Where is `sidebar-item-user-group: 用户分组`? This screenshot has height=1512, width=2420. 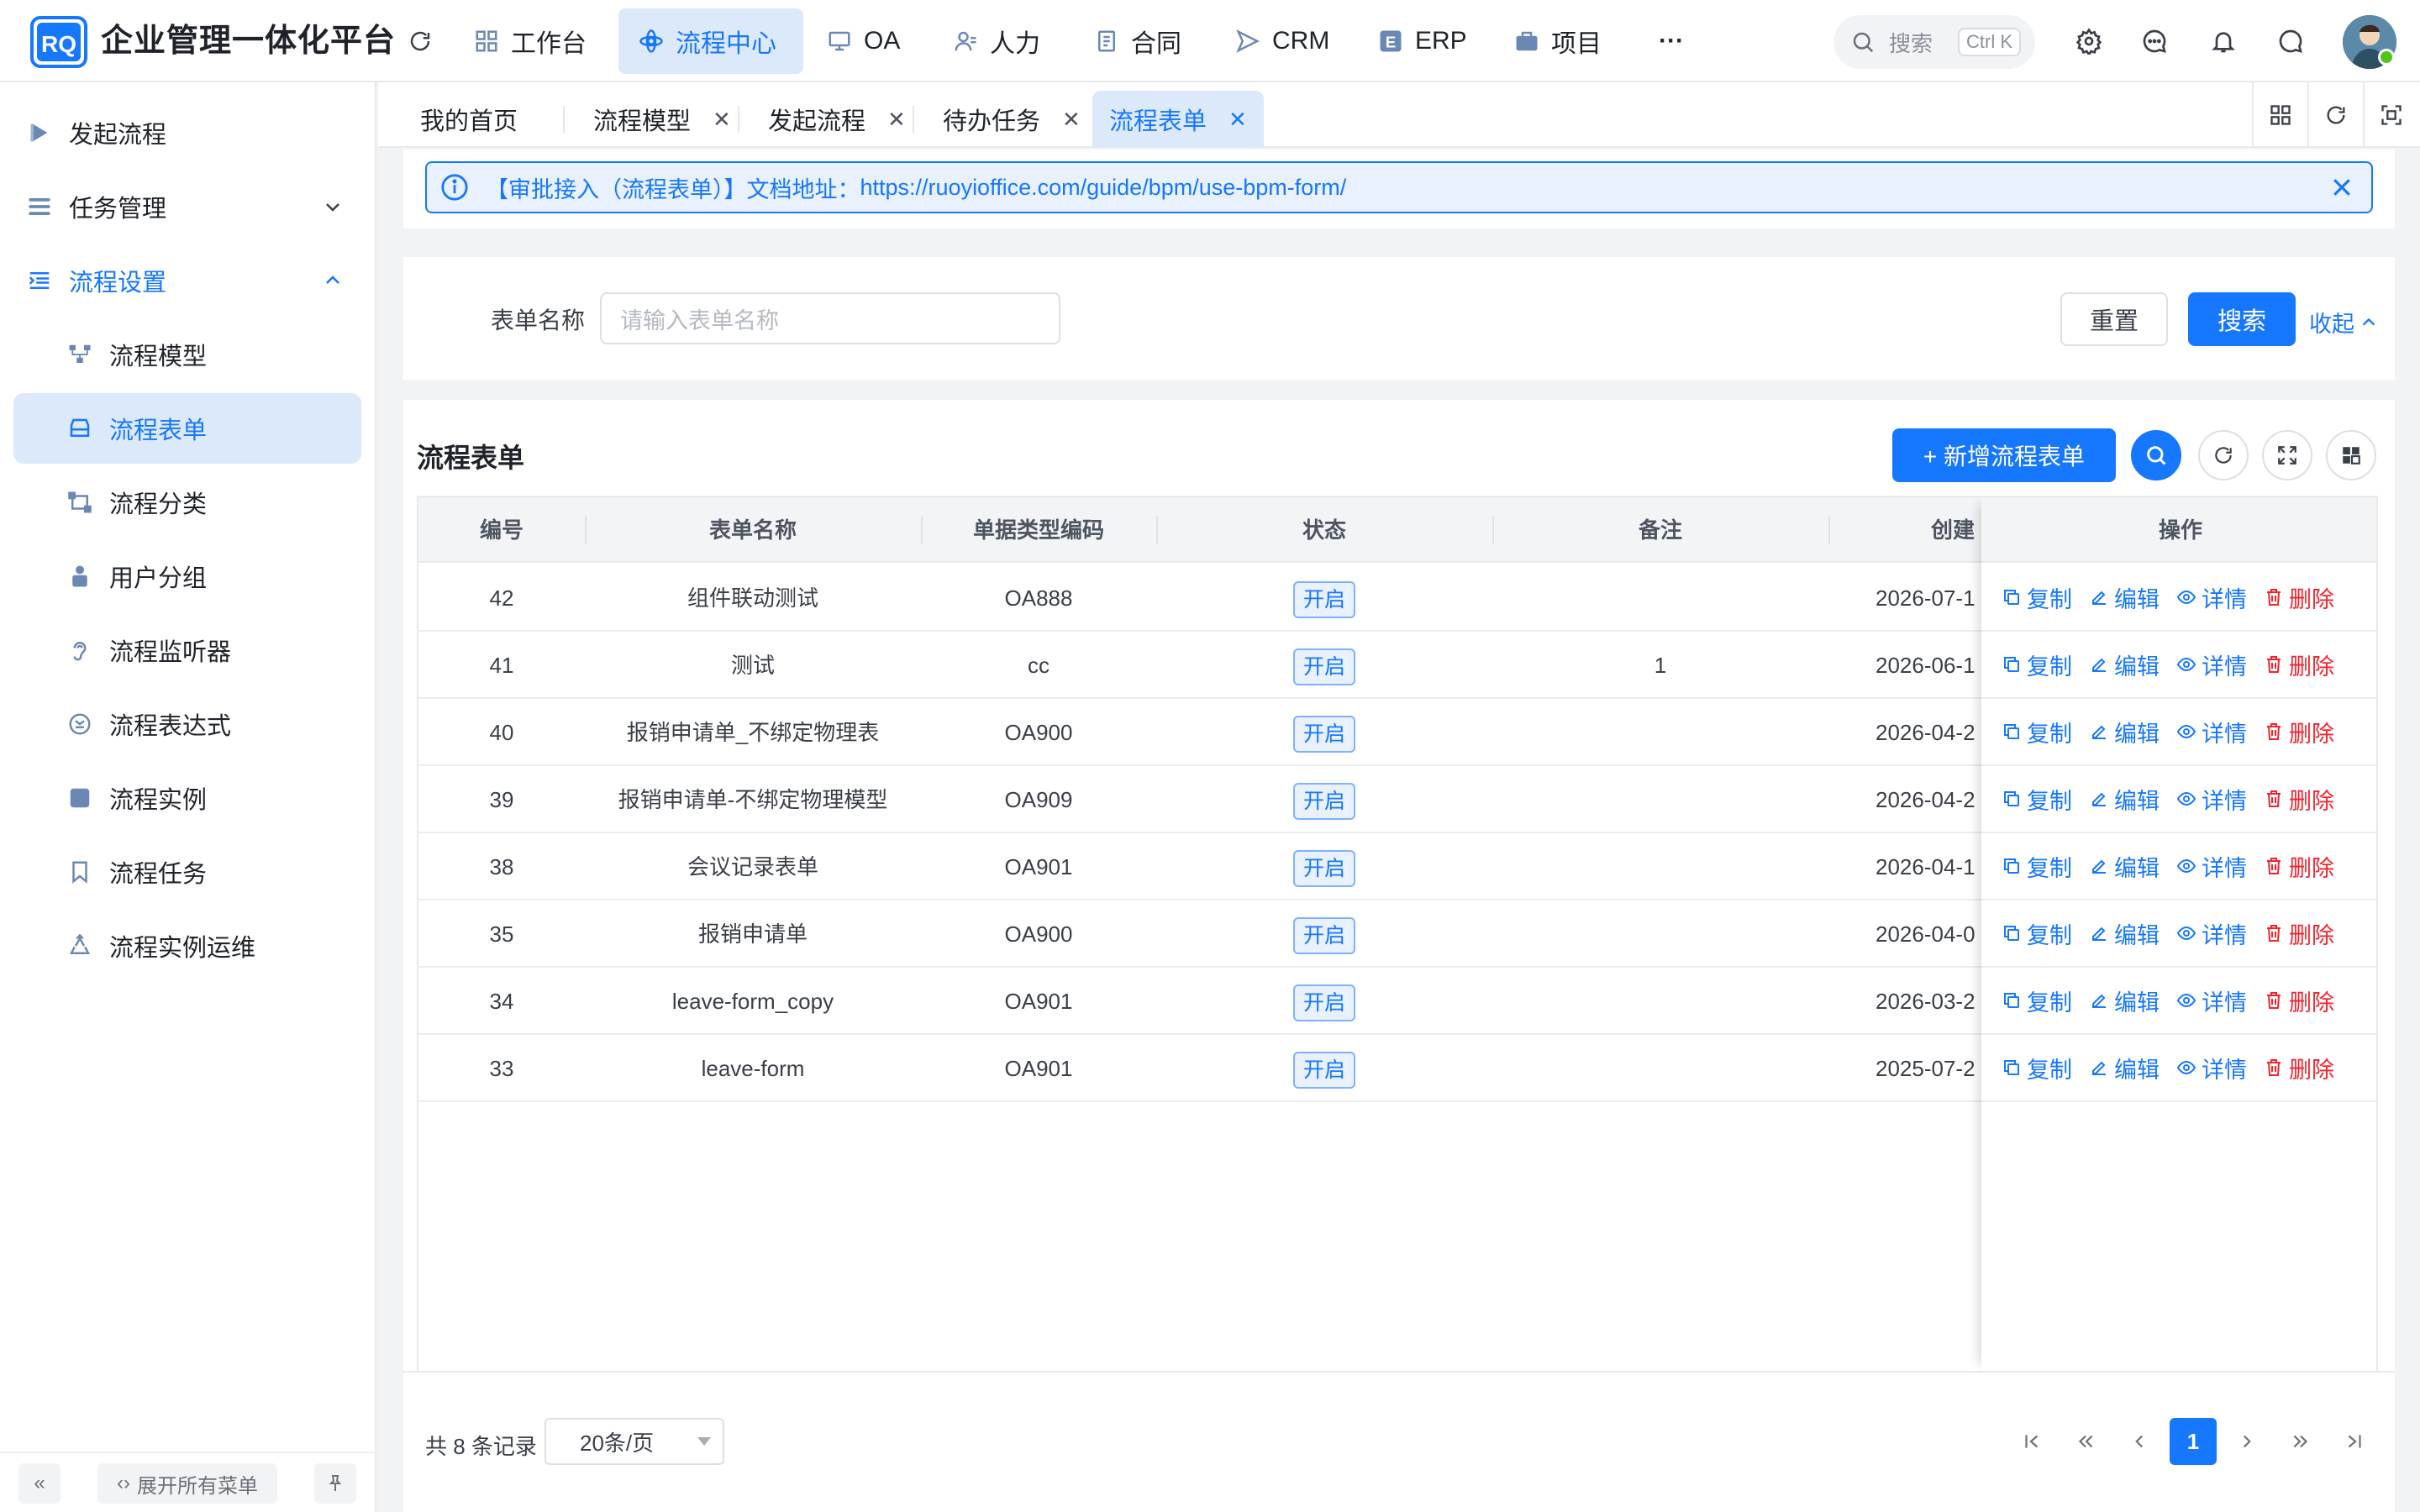
sidebar-item-user-group: 用户分组 is located at coordinates (187, 576).